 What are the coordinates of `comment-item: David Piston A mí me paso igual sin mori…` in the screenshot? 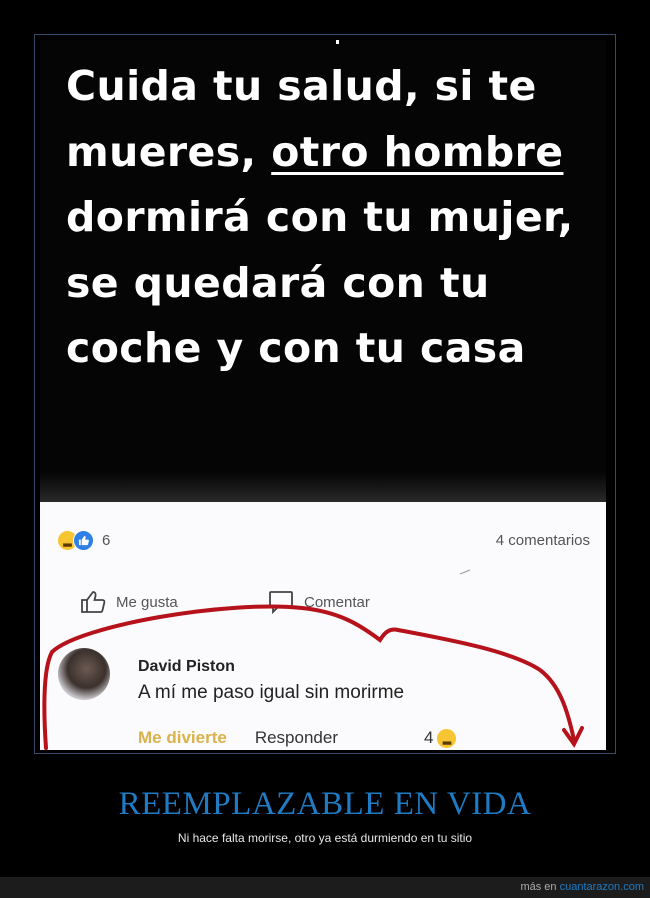 It's located at (323, 698).